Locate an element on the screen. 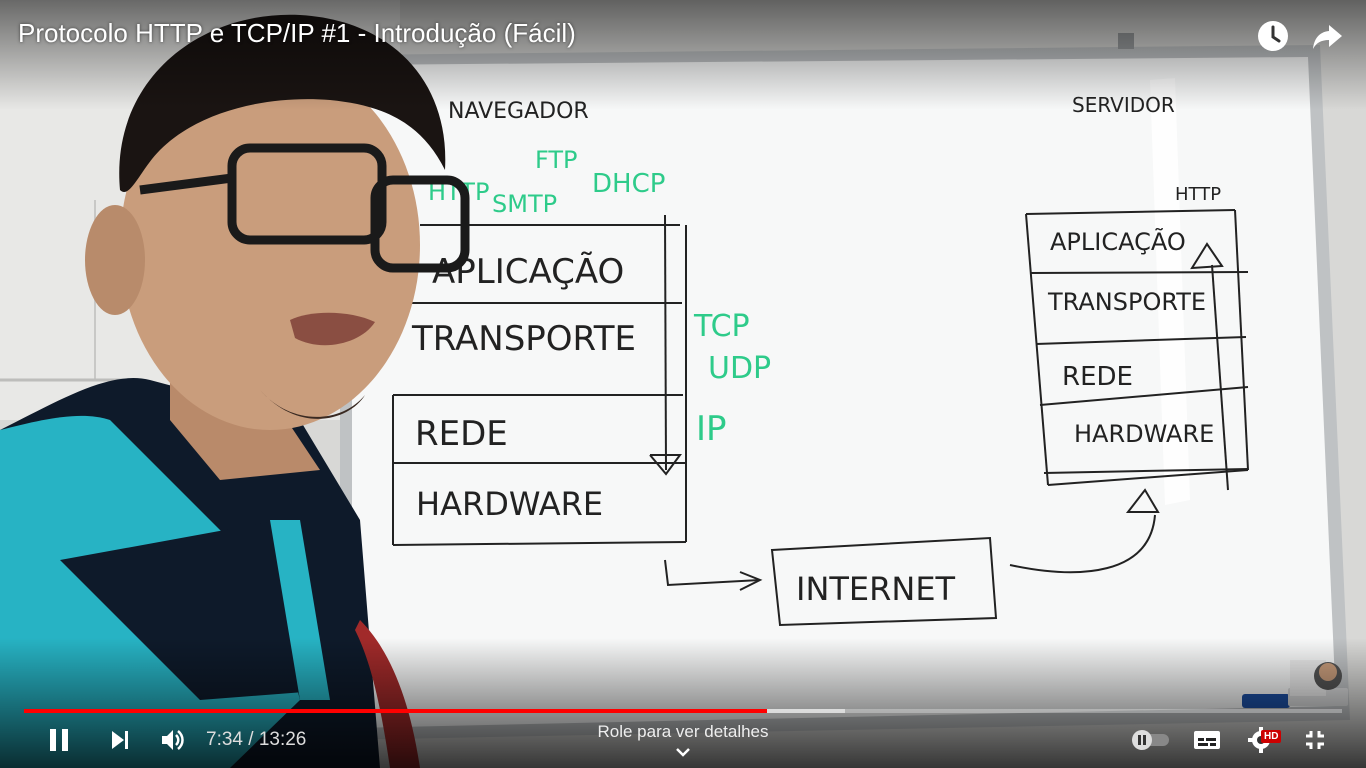 Image resolution: width=1366 pixels, height=768 pixels. exit-fullscreen-icon is located at coordinates (1315, 740).